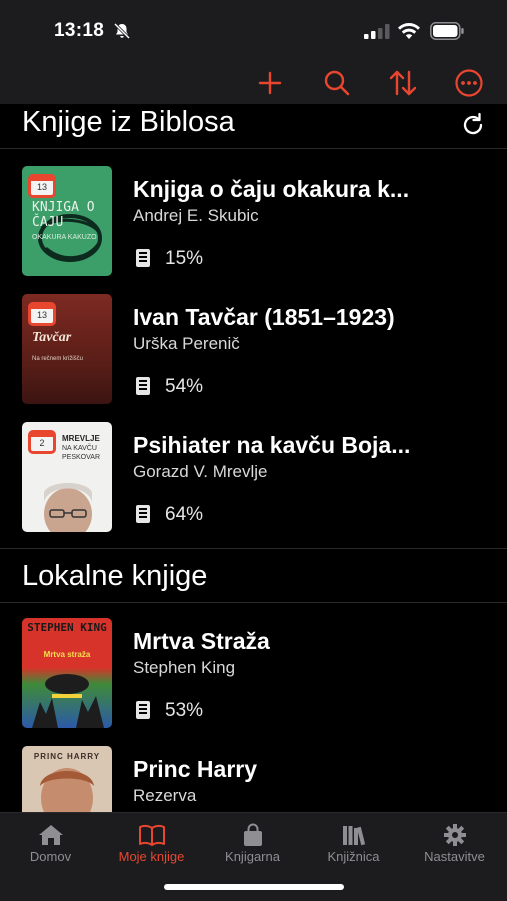 This screenshot has height=901, width=507. Describe the element at coordinates (165, 795) in the screenshot. I see `book-author: Rezerva` at that location.